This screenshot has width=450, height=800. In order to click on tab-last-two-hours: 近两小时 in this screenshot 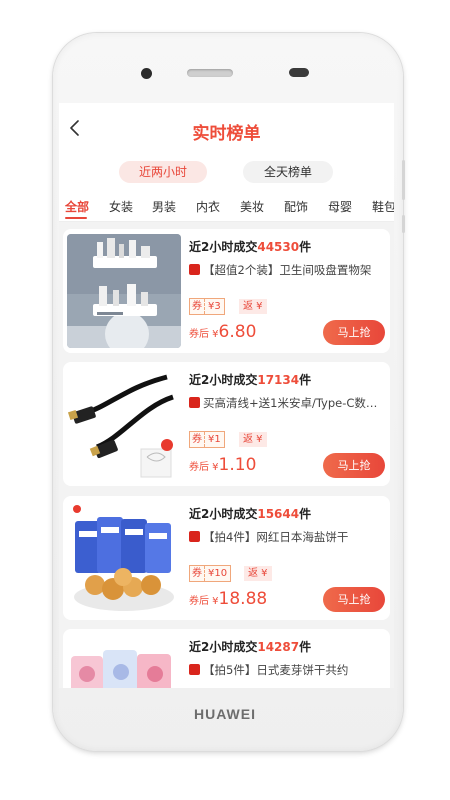, I will do `click(163, 172)`.